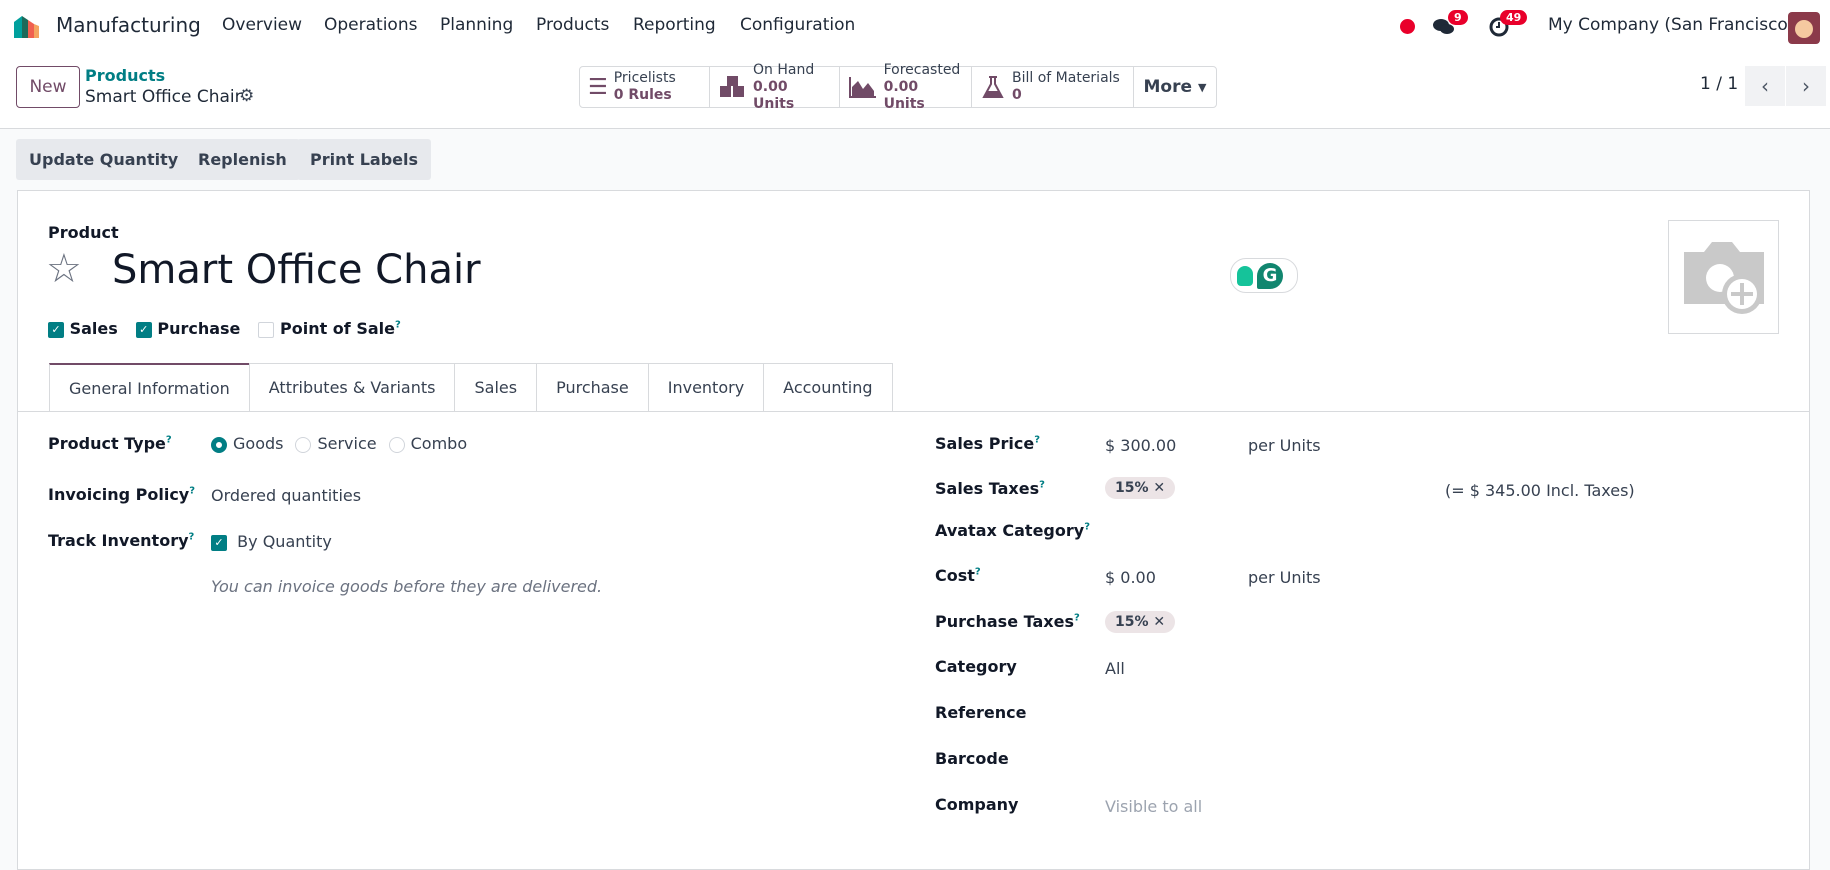 This screenshot has height=870, width=1830. Describe the element at coordinates (1719, 84) in the screenshot. I see `pager-value: 1 / 1` at that location.